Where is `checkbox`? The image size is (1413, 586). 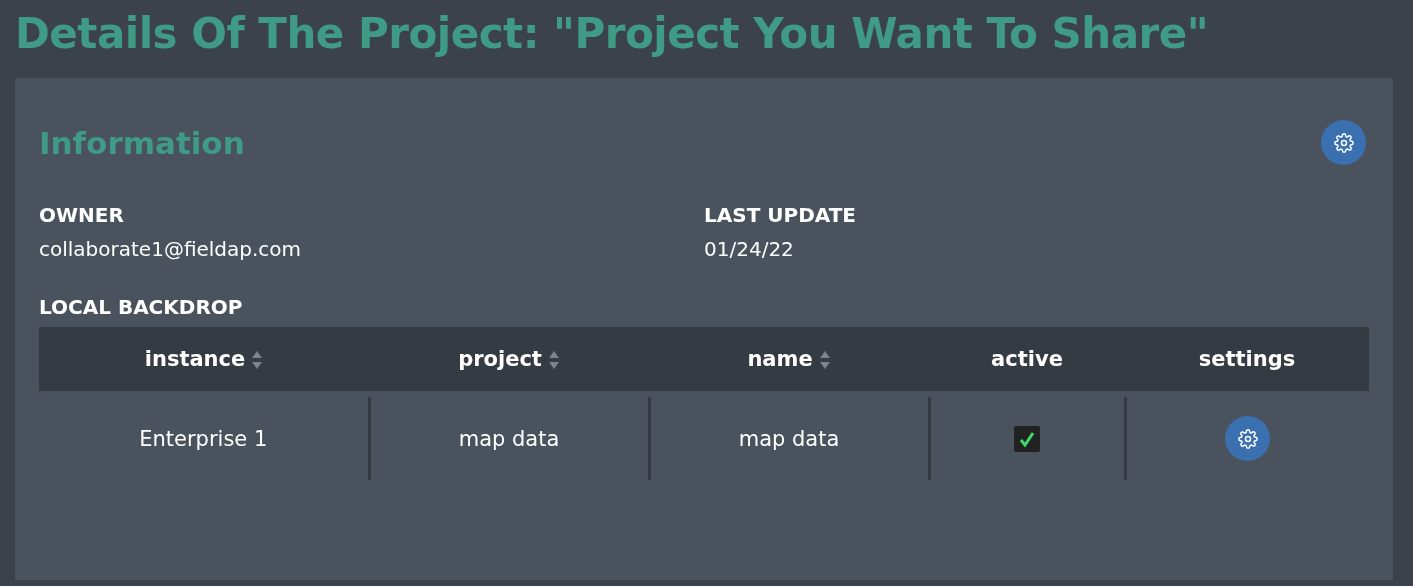 checkbox is located at coordinates (1027, 438).